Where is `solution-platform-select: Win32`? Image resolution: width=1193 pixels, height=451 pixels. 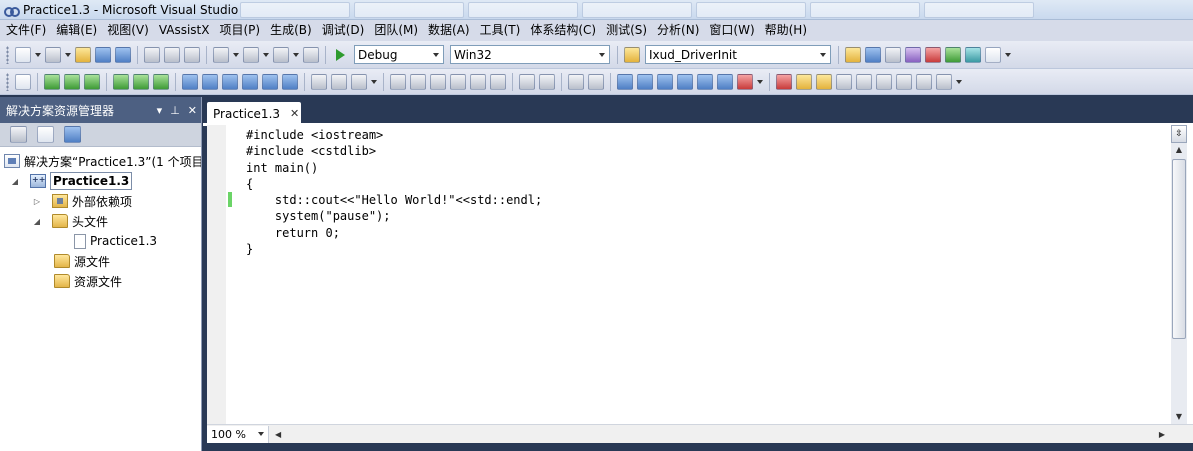
solution-platform-select: Win32 is located at coordinates (530, 54).